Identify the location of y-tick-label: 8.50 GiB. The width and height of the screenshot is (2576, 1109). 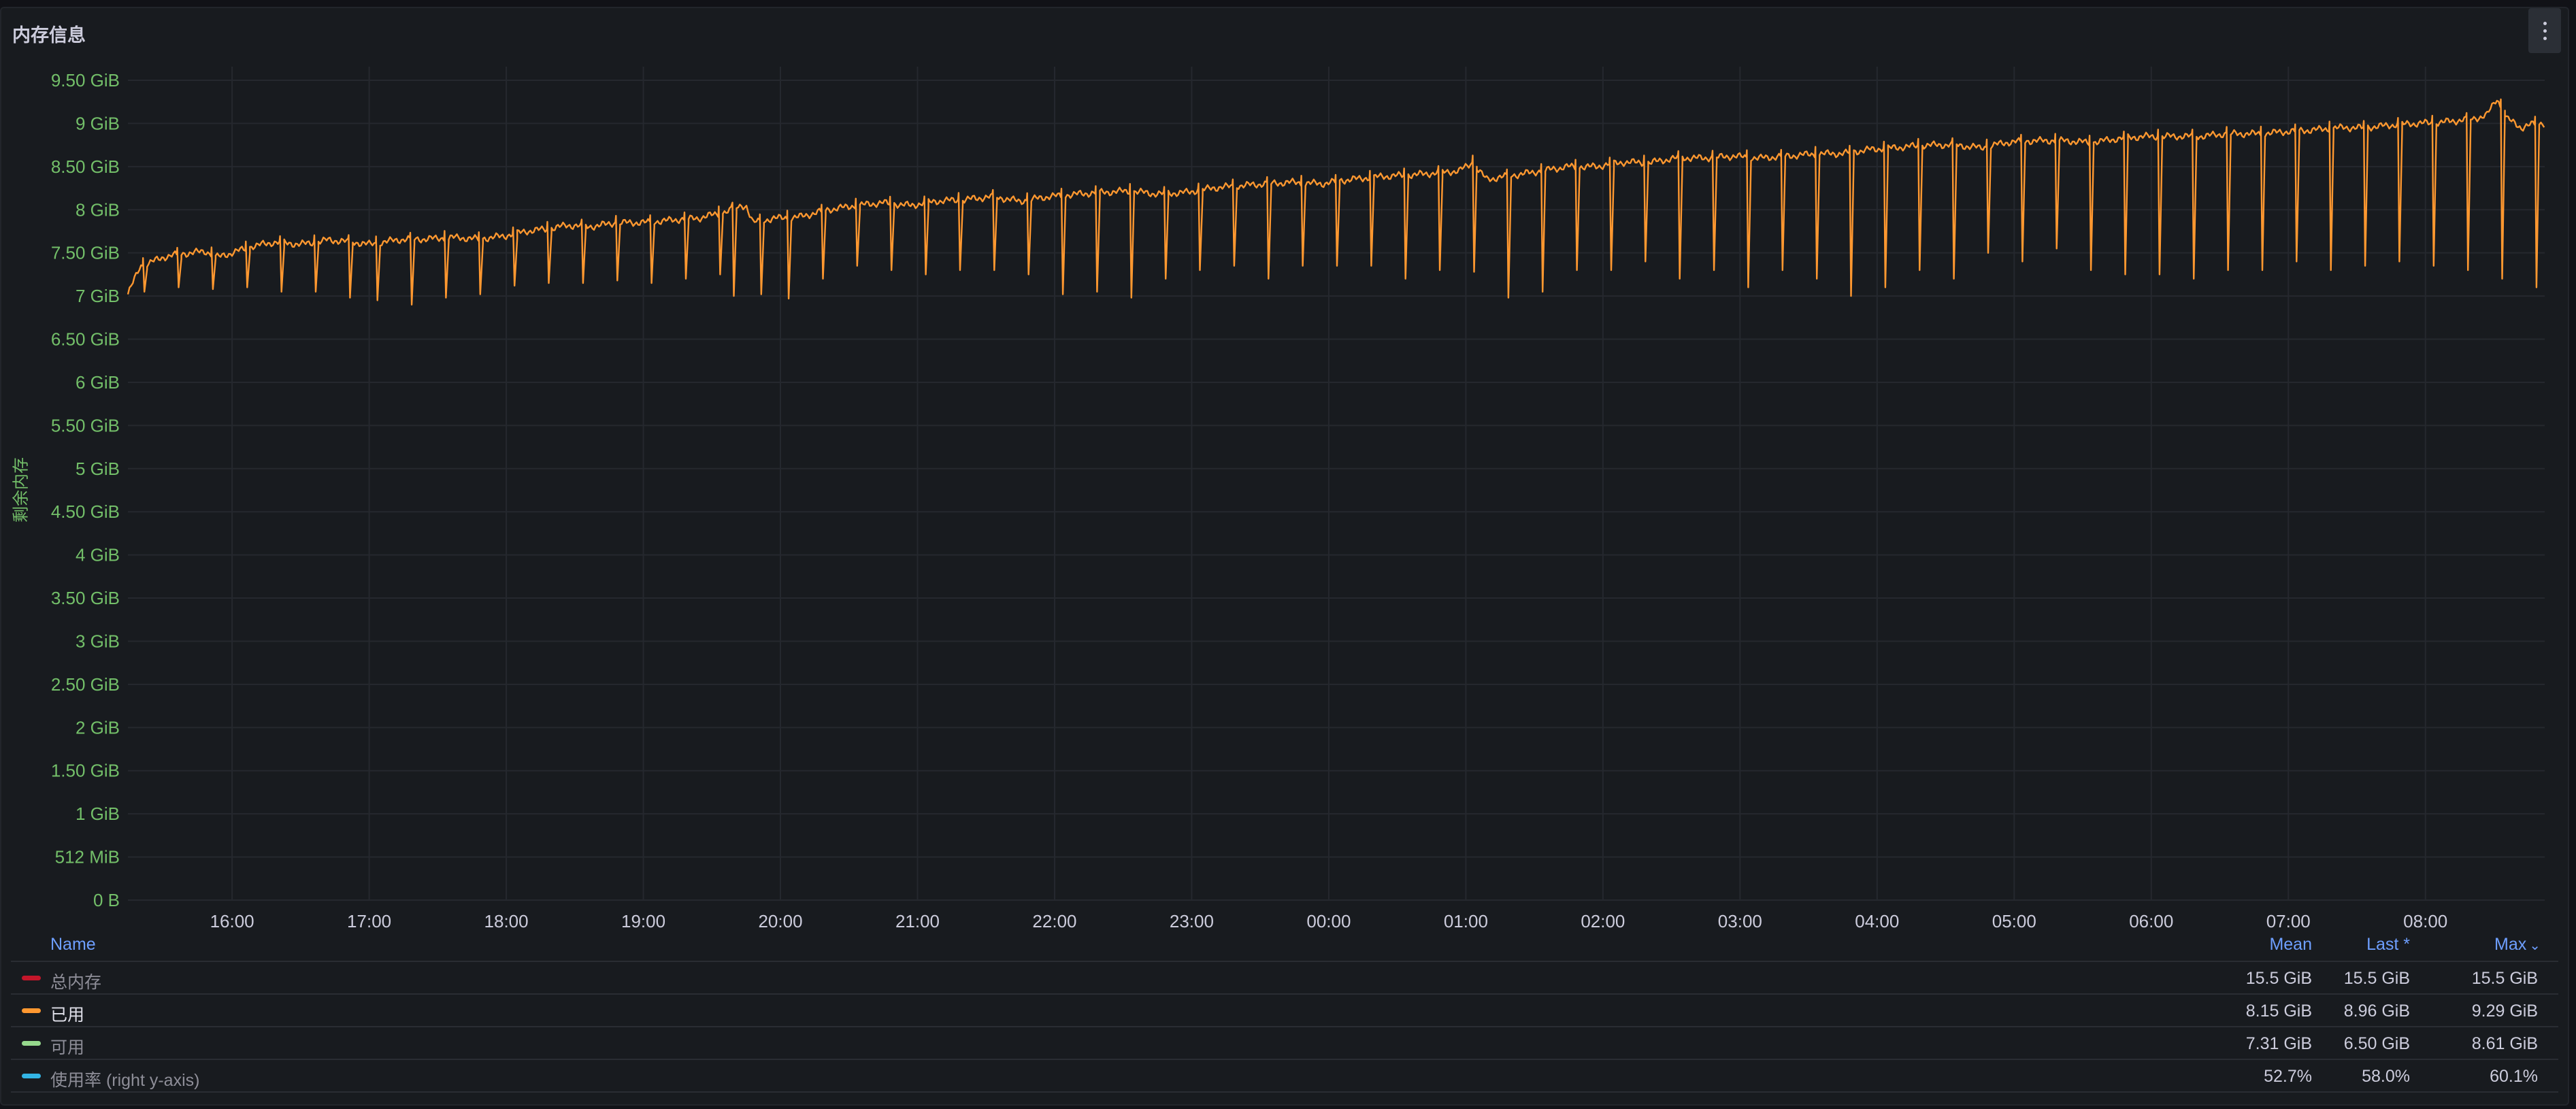
(86, 166).